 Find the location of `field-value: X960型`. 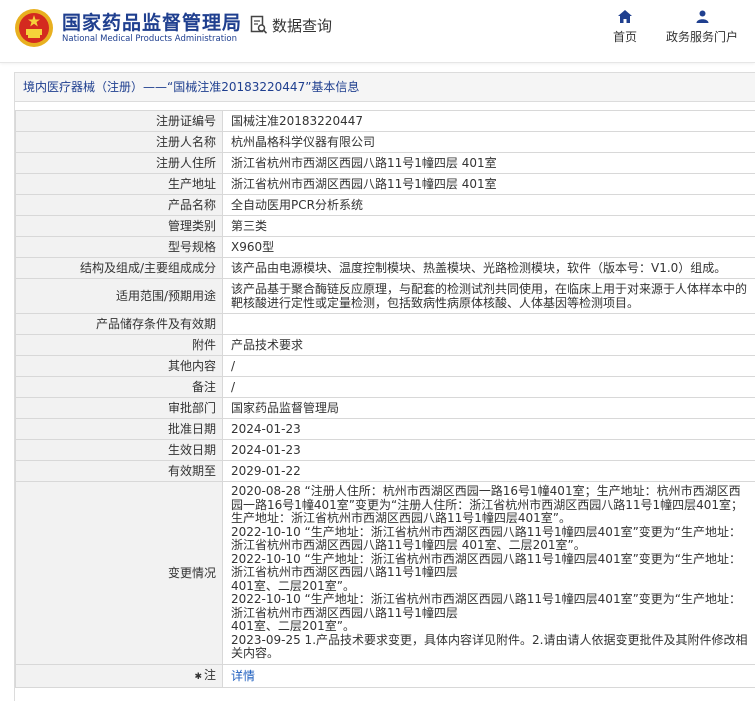

field-value: X960型 is located at coordinates (489, 247).